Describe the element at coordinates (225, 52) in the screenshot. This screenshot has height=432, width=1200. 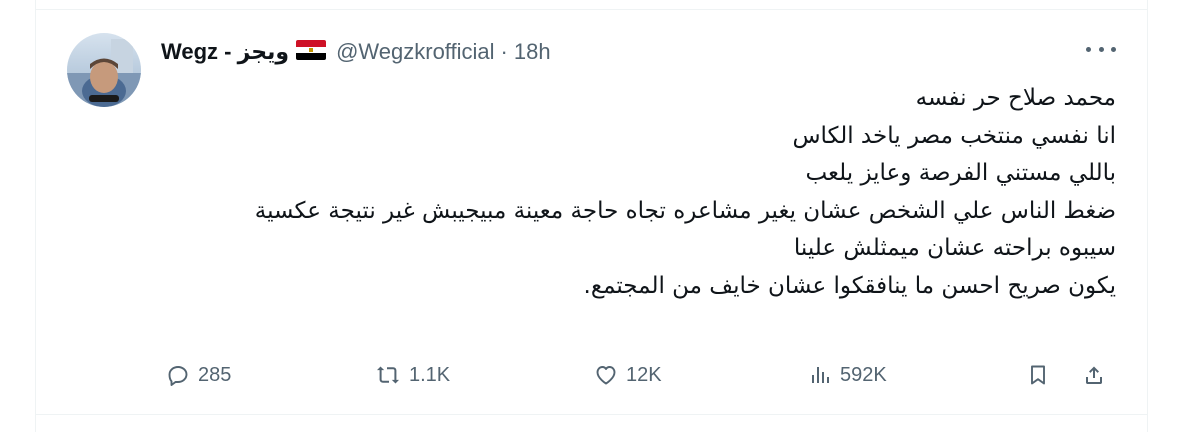
I see `display-name: Wegz - ويجز` at that location.